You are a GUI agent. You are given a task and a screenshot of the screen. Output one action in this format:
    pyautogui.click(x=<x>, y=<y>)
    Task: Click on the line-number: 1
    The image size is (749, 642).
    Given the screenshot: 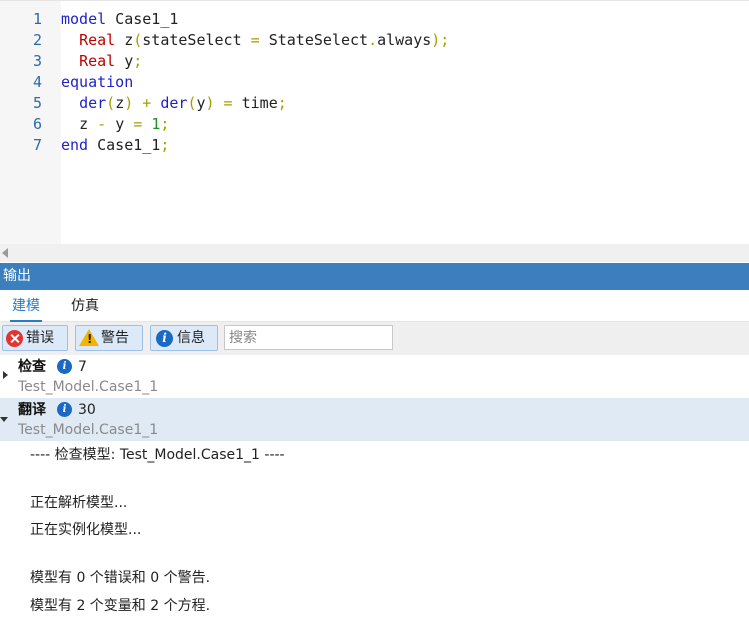 What is the action you would take?
    pyautogui.click(x=37, y=19)
    